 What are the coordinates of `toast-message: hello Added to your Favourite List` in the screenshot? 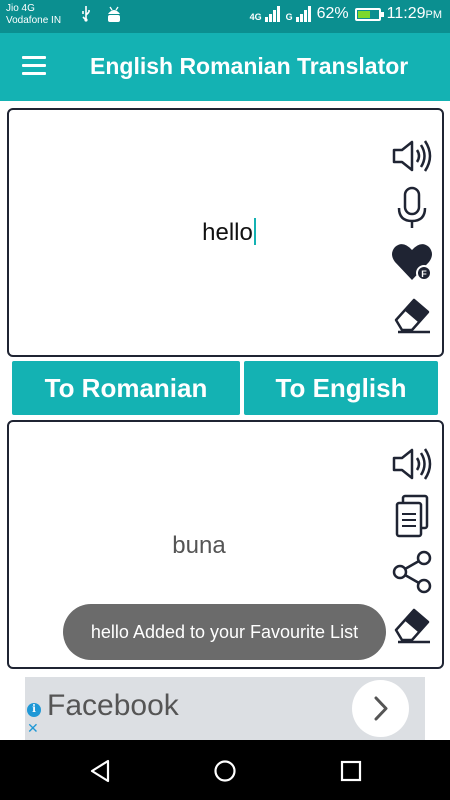 It's located at (224, 632).